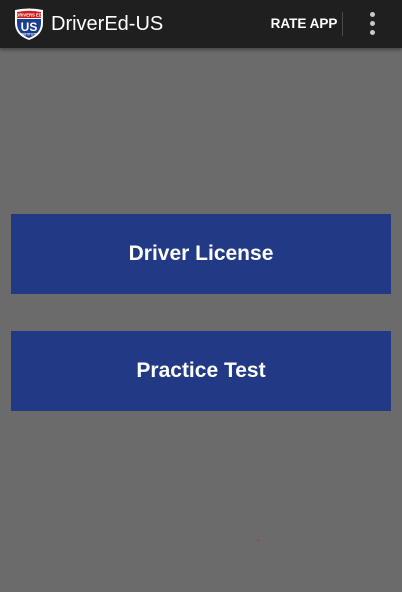 This screenshot has width=402, height=592. Describe the element at coordinates (29, 34) in the screenshot. I see `logo-bottom-text: INSTITUTE` at that location.